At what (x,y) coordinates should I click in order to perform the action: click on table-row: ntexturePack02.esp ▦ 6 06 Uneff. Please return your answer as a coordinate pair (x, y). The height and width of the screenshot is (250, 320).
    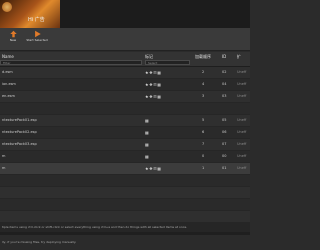
    Looking at the image, I should click on (125, 133).